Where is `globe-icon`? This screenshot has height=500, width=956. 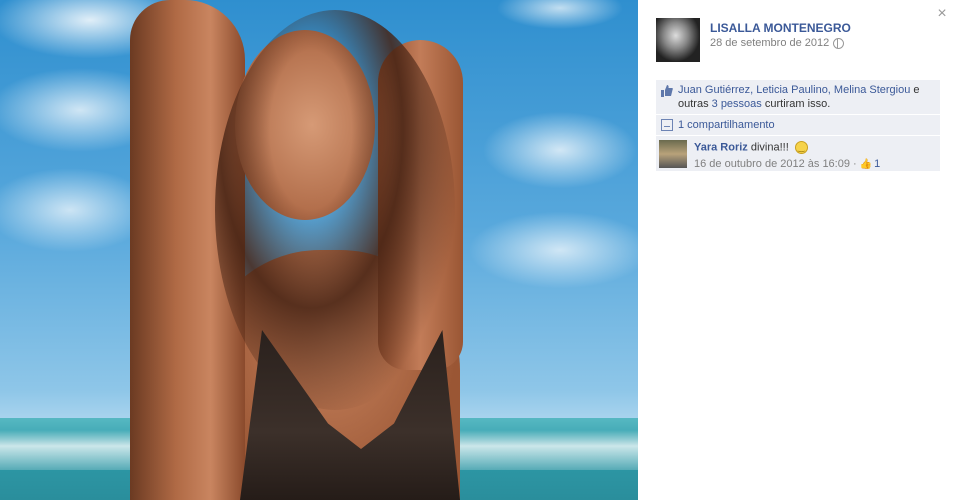
globe-icon is located at coordinates (839, 43).